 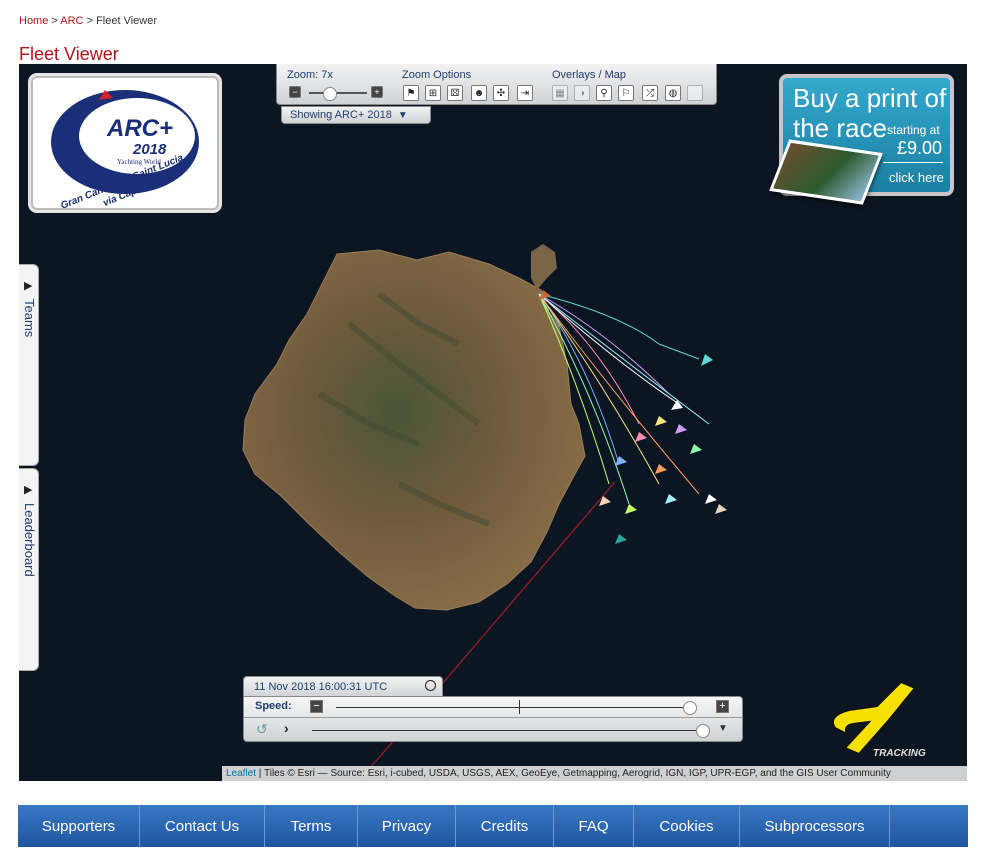 I want to click on dice-icon: ⚄, so click(x=455, y=93).